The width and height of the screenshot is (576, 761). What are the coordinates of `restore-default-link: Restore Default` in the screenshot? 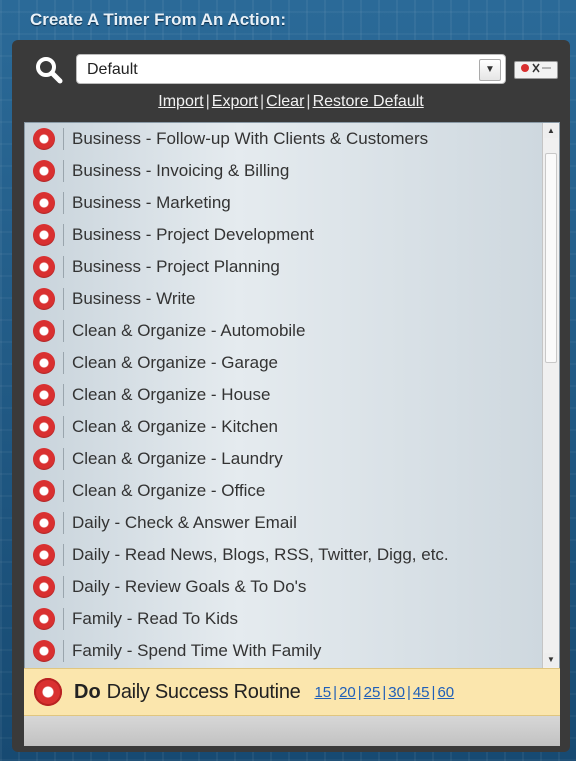 It's located at (368, 101).